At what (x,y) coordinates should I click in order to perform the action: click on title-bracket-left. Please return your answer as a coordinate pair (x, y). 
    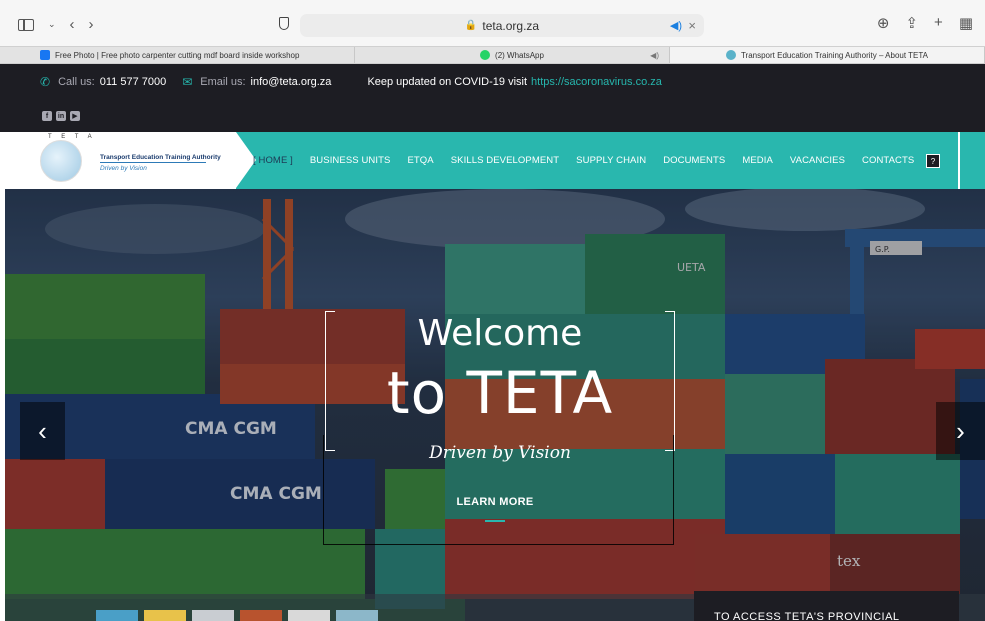
    Looking at the image, I should click on (330, 381).